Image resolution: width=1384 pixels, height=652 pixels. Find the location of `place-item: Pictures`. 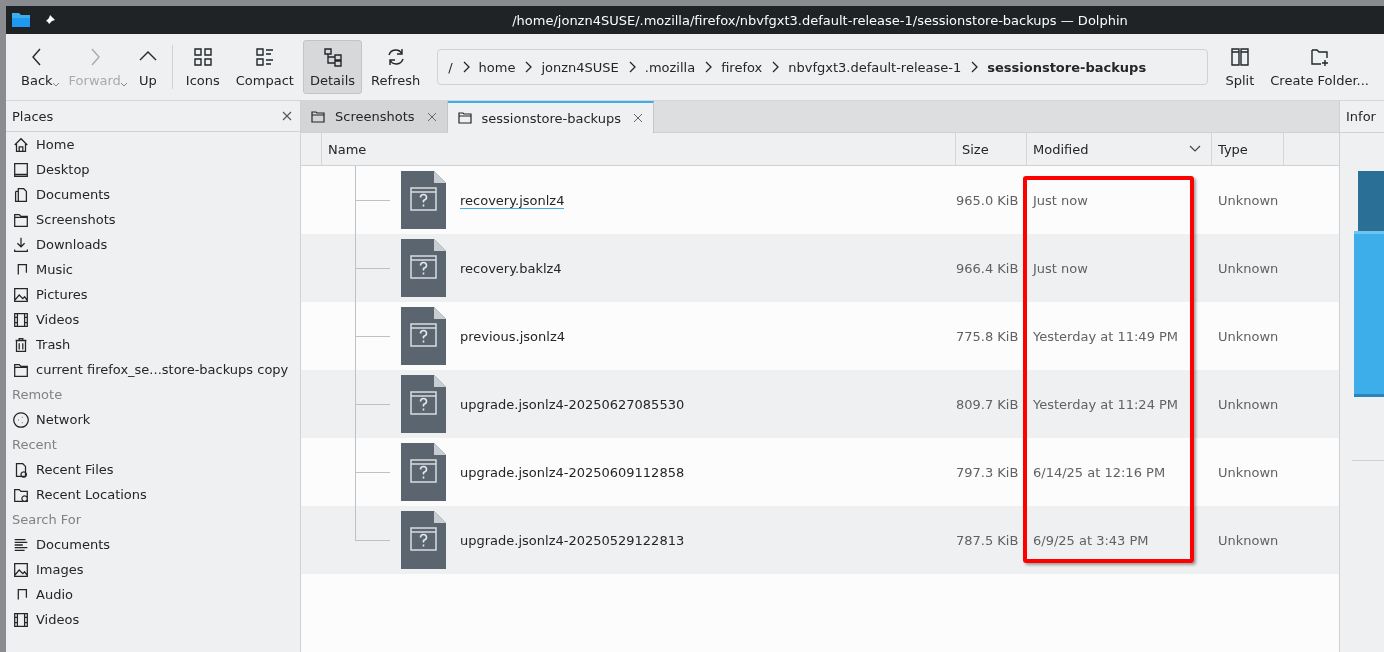

place-item: Pictures is located at coordinates (153, 294).